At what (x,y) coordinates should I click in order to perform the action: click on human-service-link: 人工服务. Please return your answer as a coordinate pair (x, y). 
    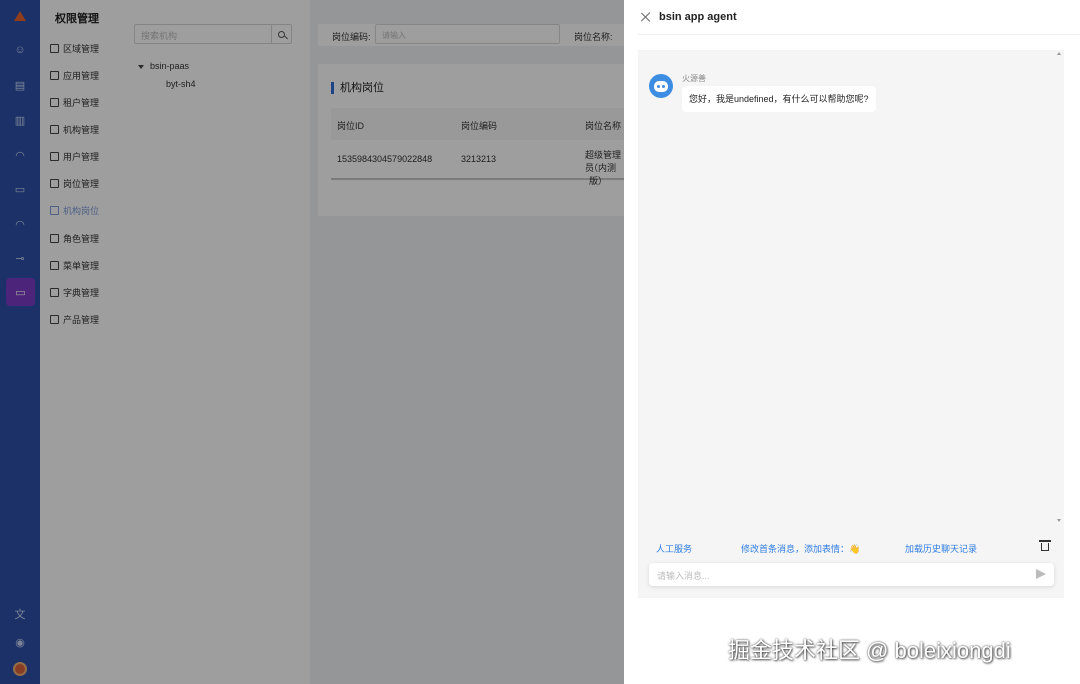
    Looking at the image, I should click on (674, 548).